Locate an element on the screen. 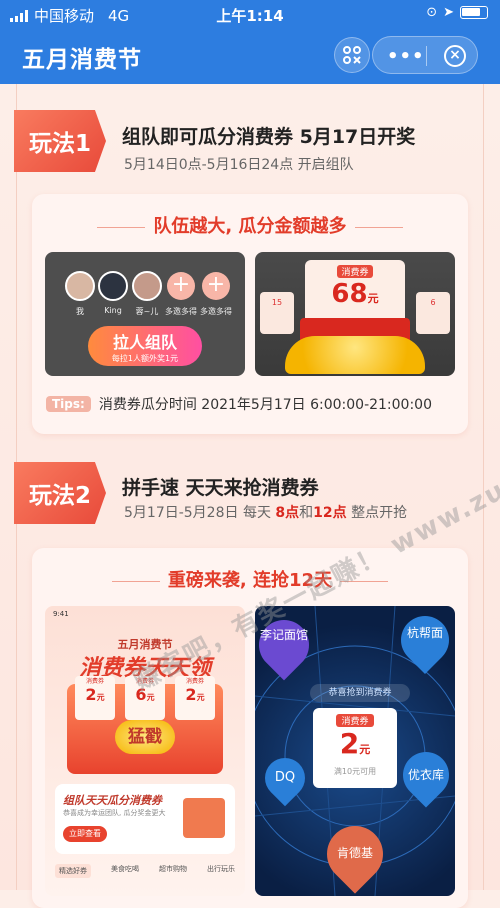 Image resolution: width=500 pixels, height=908 pixels. small-coupon: 15 is located at coordinates (277, 313).